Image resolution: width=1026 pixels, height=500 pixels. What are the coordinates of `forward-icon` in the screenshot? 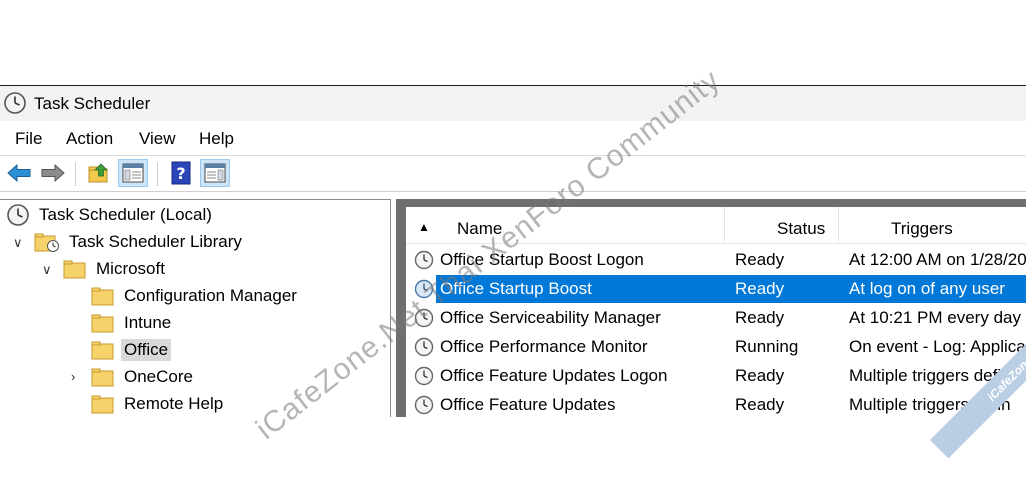 It's located at (53, 173).